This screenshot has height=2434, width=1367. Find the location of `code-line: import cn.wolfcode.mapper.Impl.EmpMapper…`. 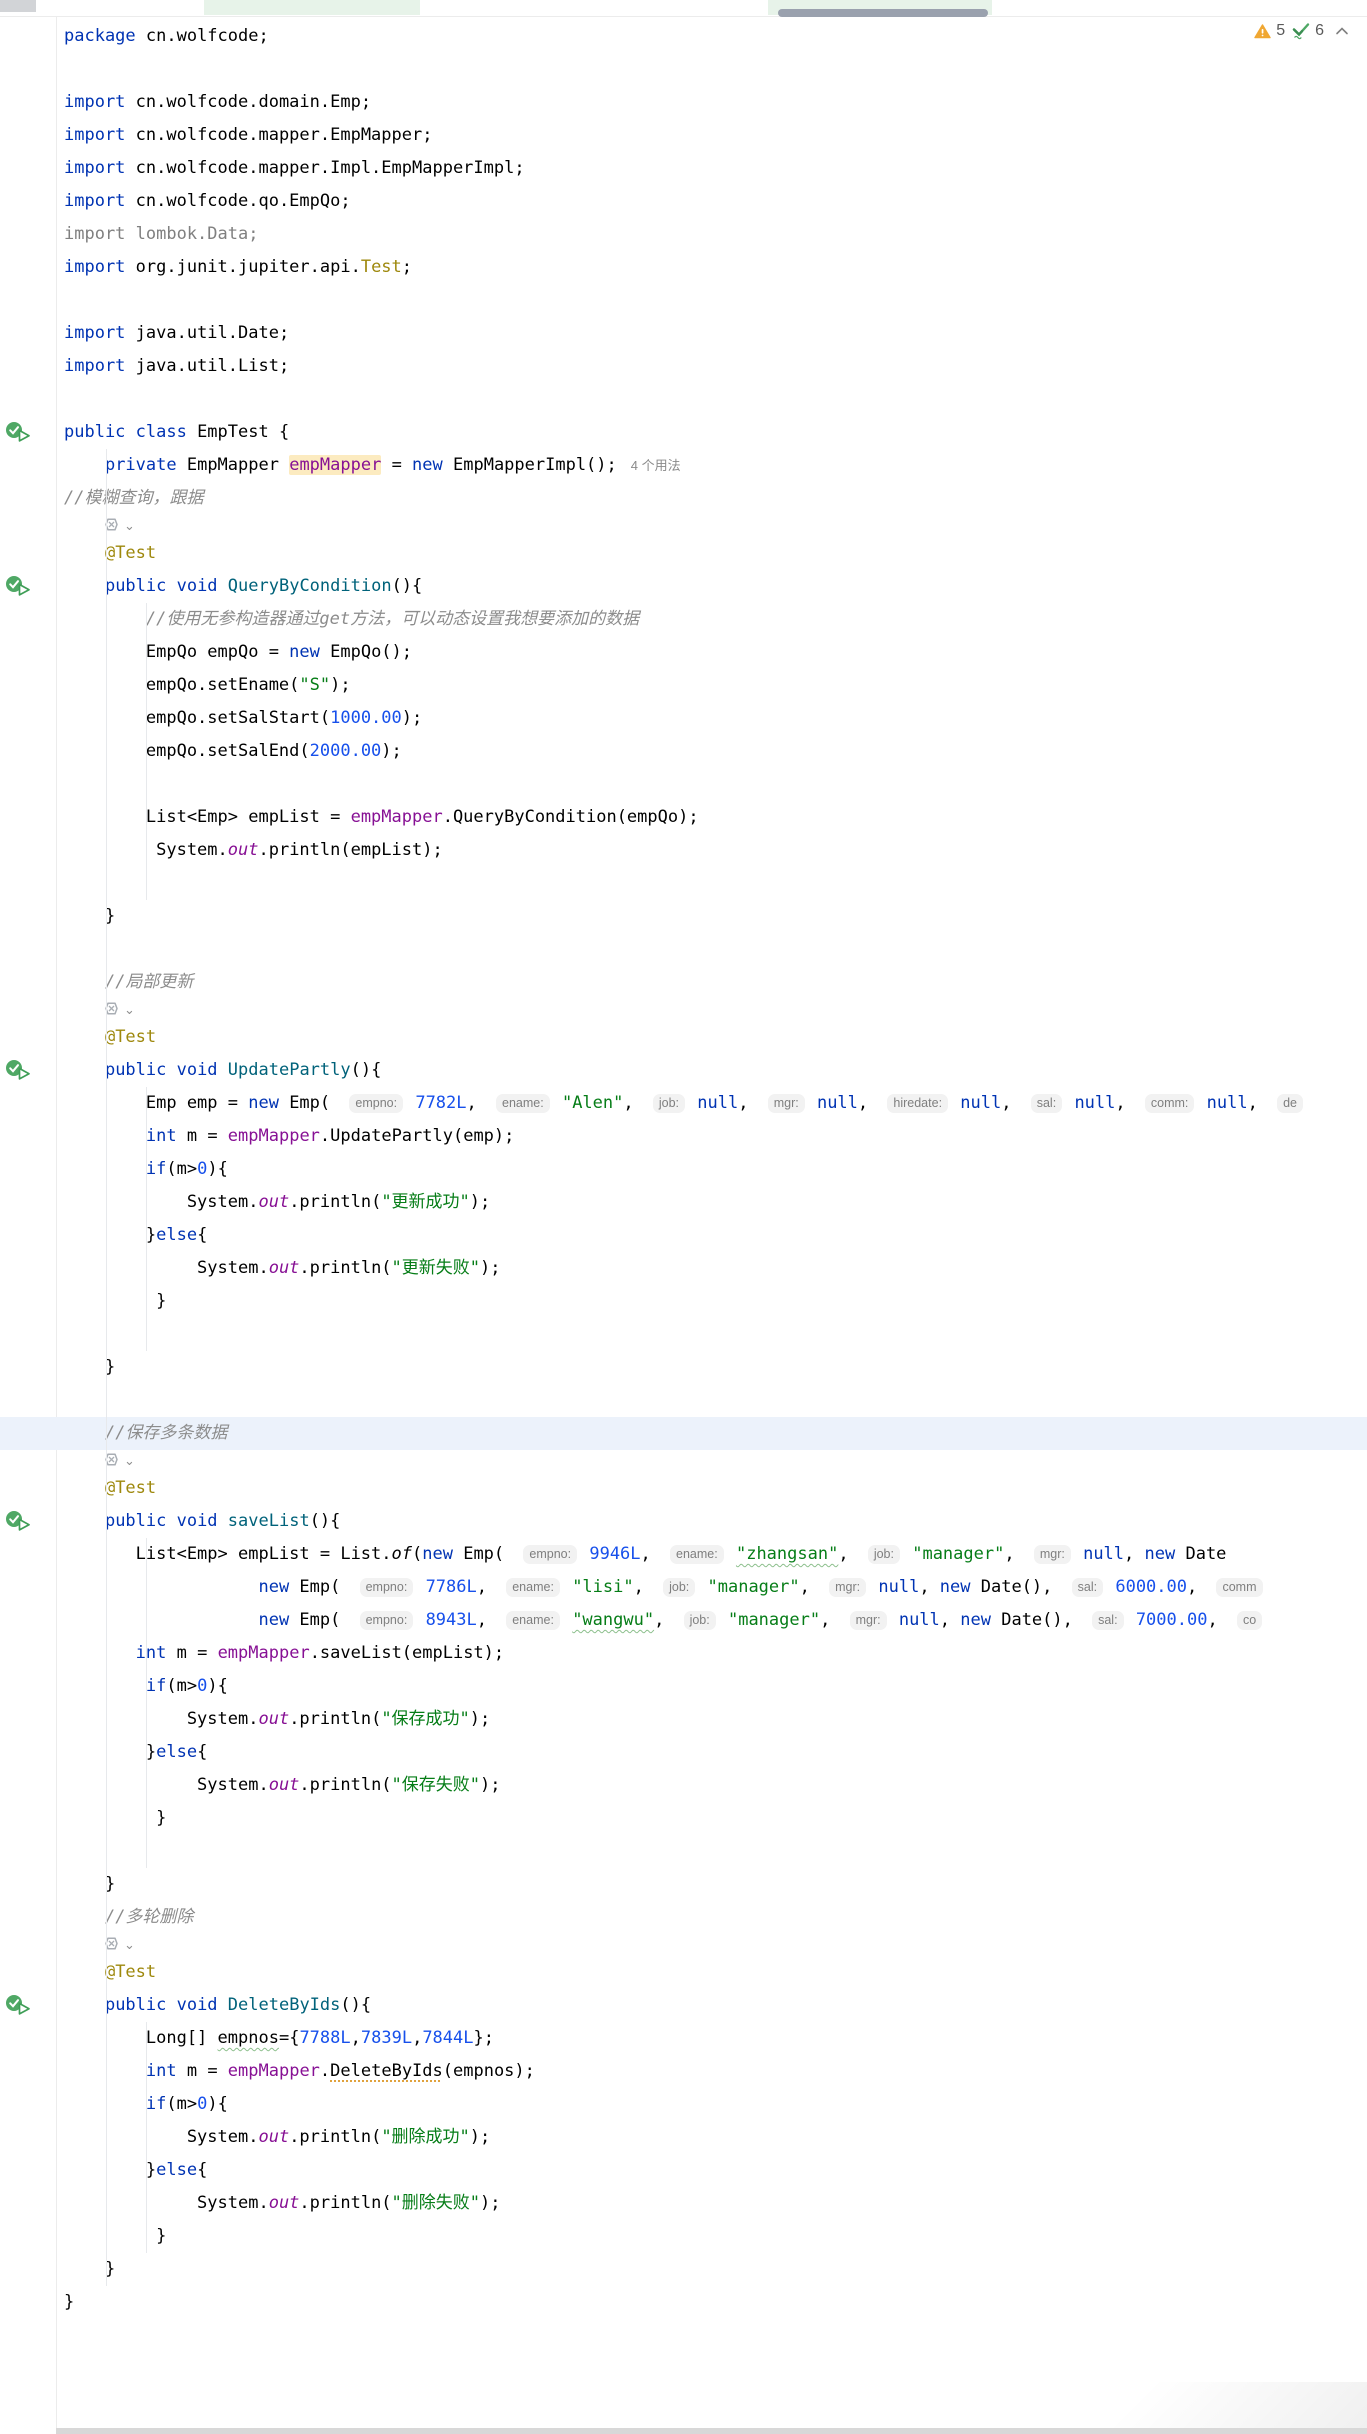

code-line: import cn.wolfcode.mapper.Impl.EmpMapper… is located at coordinates (683, 168).